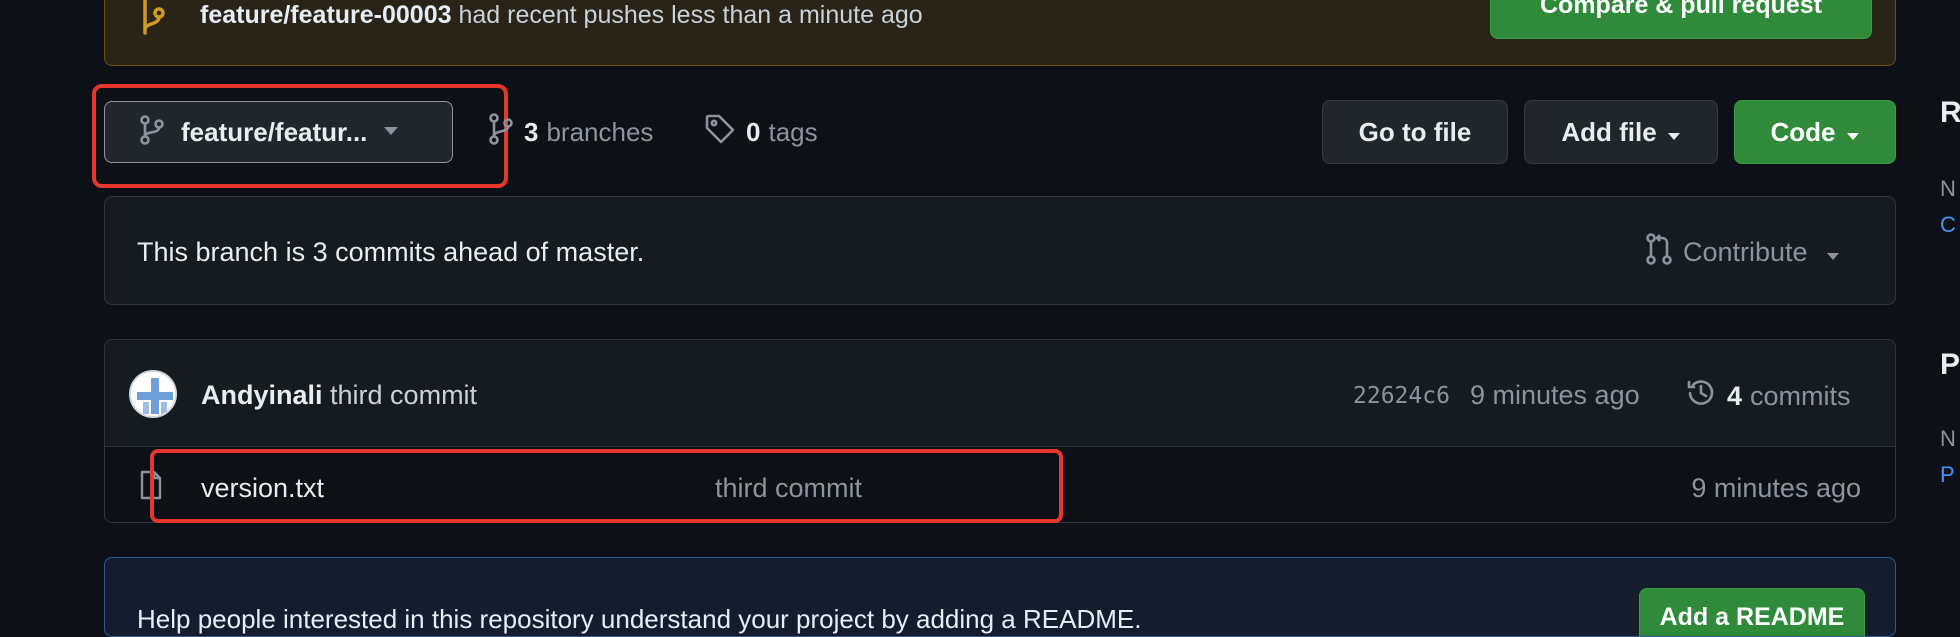  I want to click on sidebar-link: C, so click(1950, 225).